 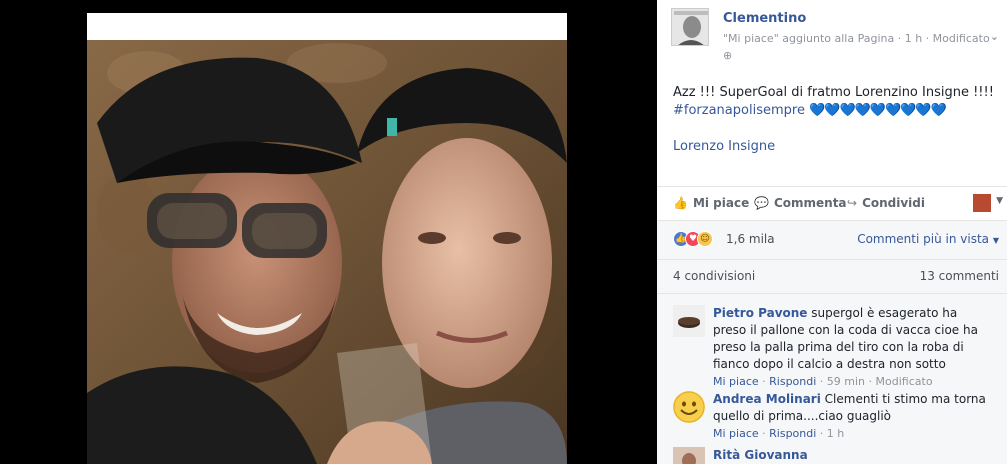 What do you see at coordinates (982, 203) in the screenshot?
I see `post-as-avatar` at bounding box center [982, 203].